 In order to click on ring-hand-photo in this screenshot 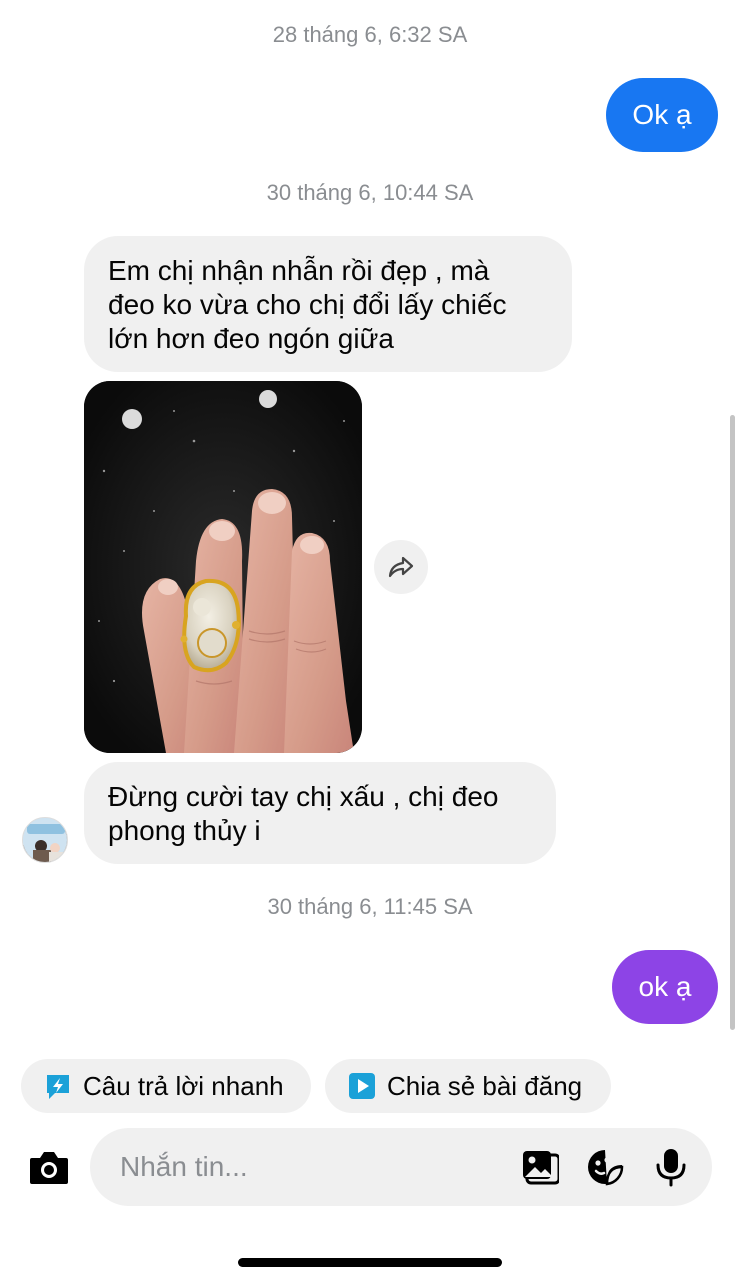, I will do `click(223, 567)`.